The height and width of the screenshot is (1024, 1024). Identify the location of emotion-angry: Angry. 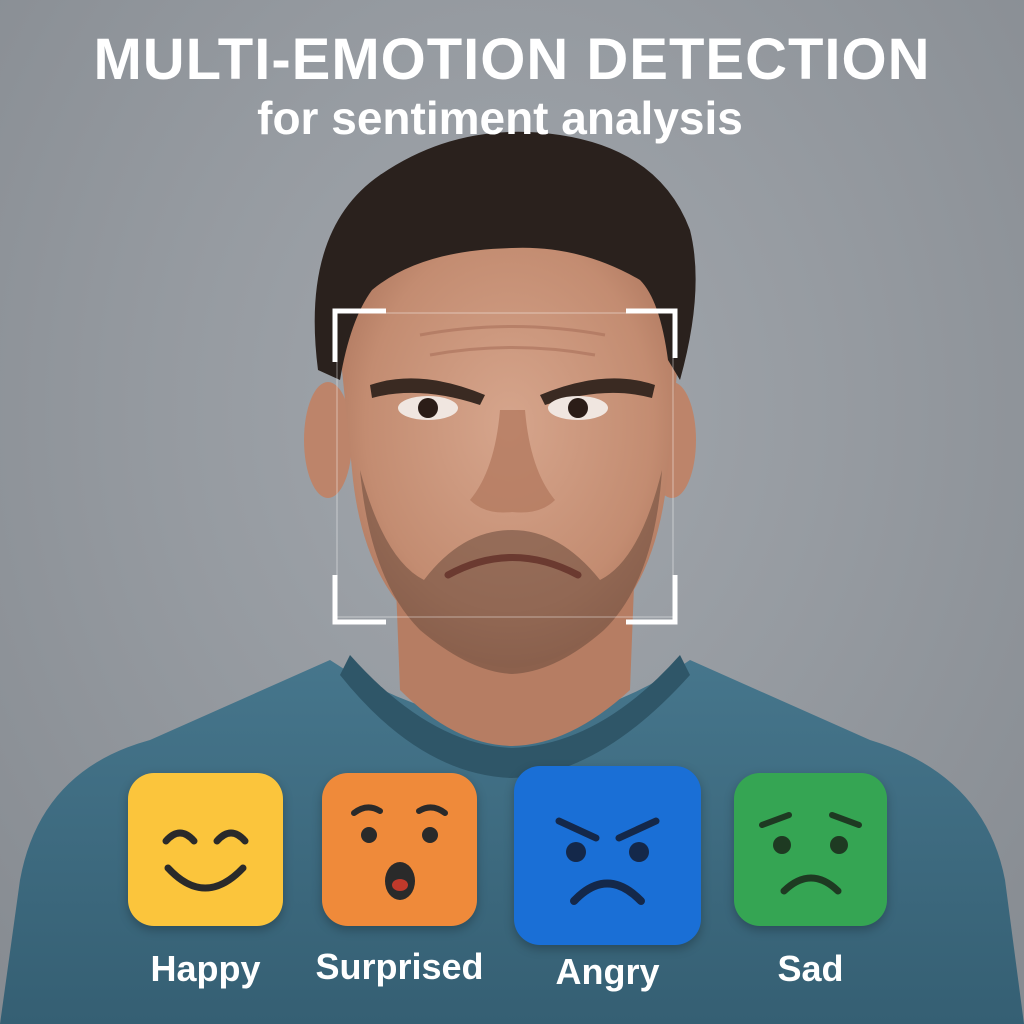
(607, 879).